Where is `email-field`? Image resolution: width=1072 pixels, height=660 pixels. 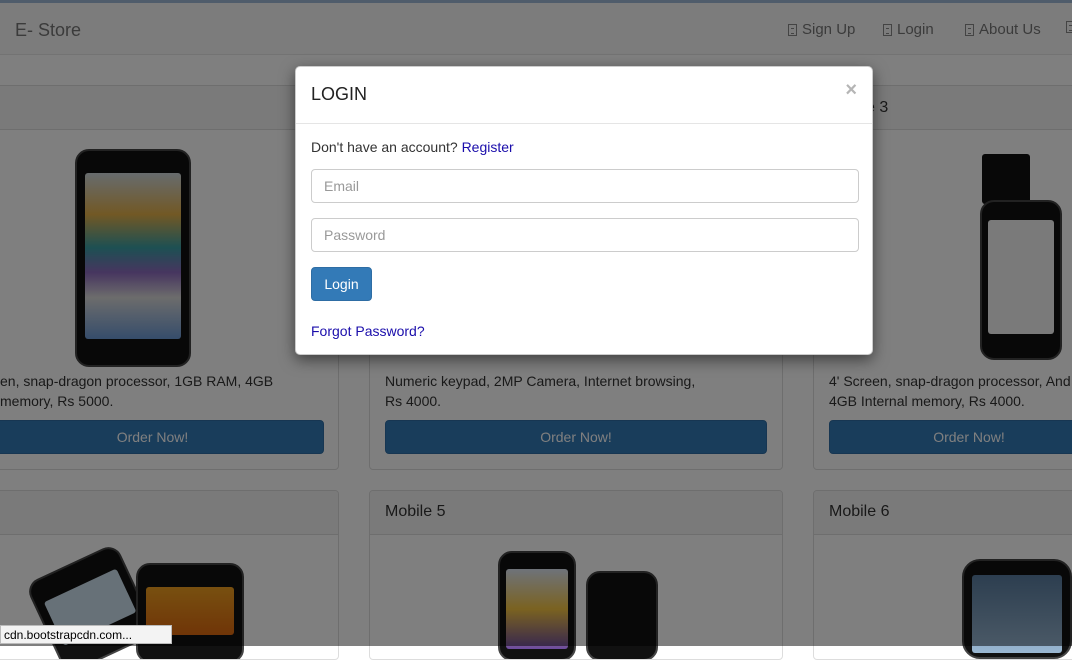
email-field is located at coordinates (585, 186).